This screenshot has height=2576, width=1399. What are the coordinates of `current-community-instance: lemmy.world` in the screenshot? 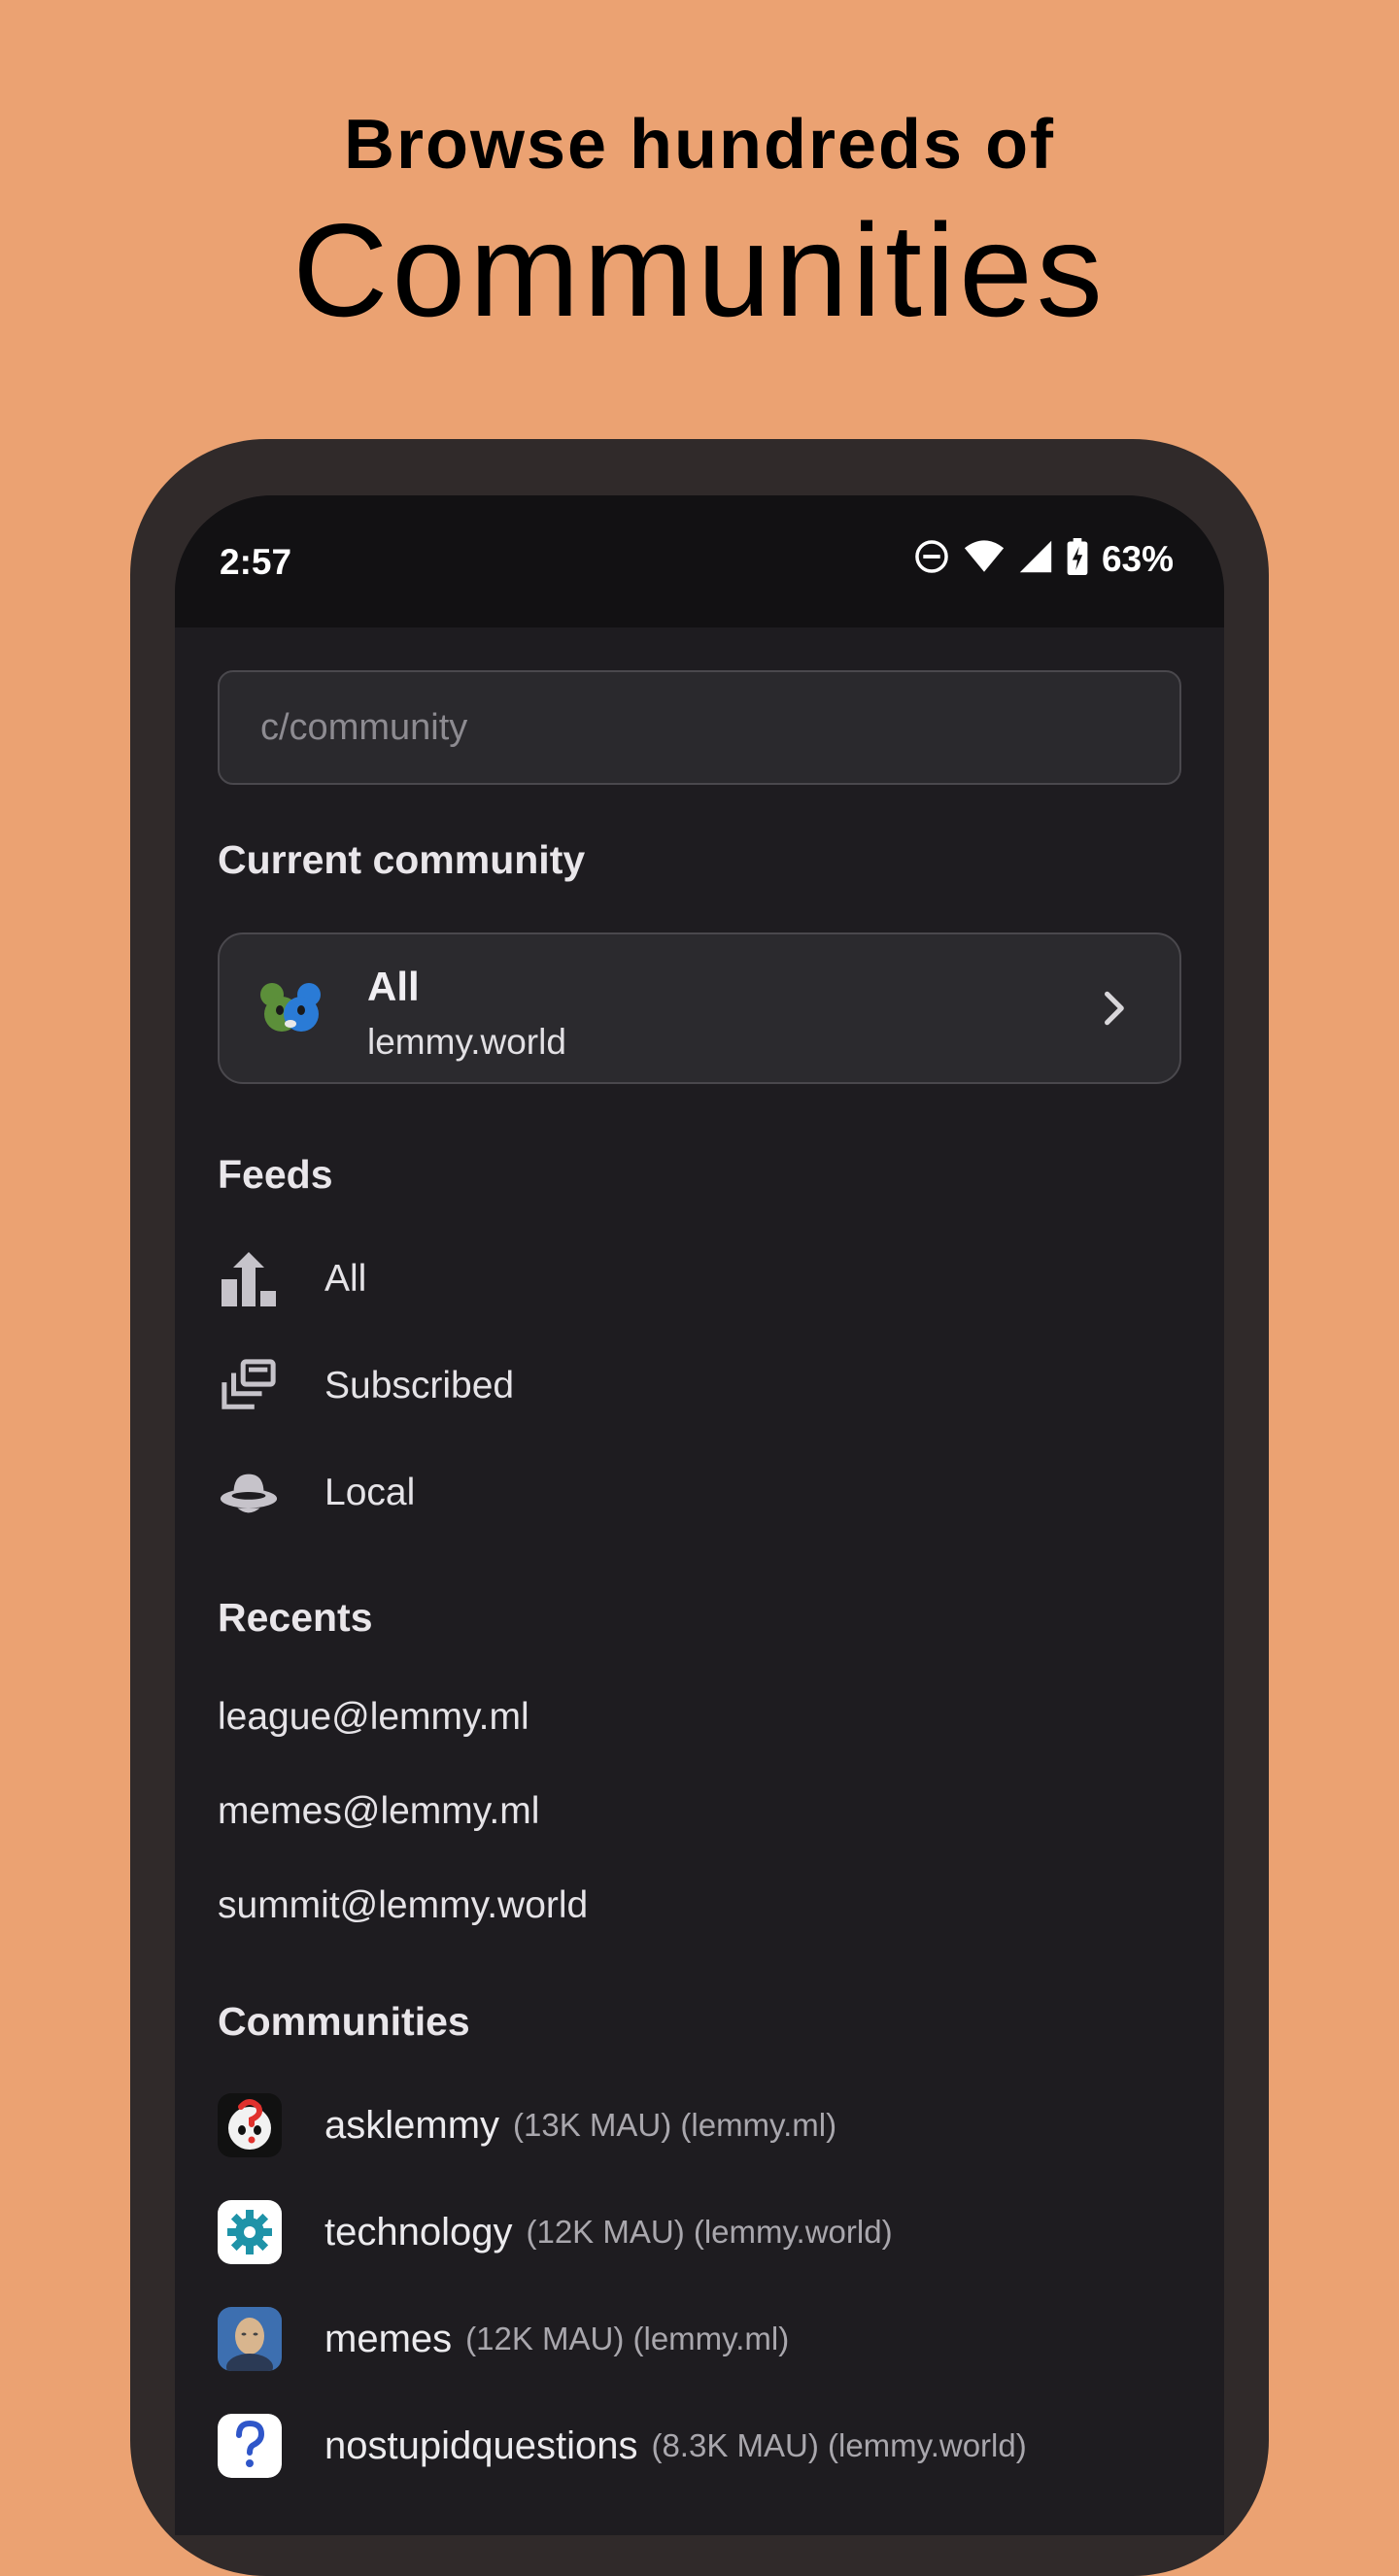 It's located at (466, 1042).